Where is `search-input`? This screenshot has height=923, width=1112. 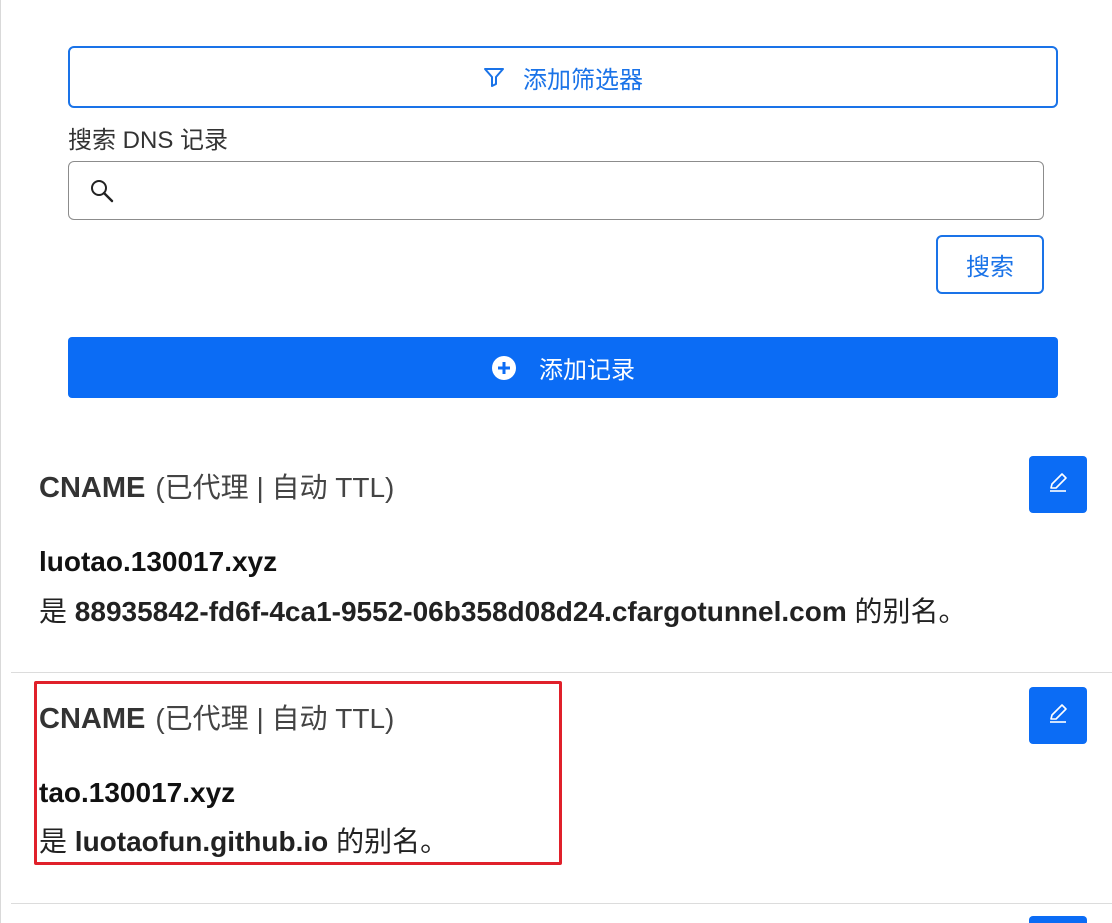 search-input is located at coordinates (579, 190).